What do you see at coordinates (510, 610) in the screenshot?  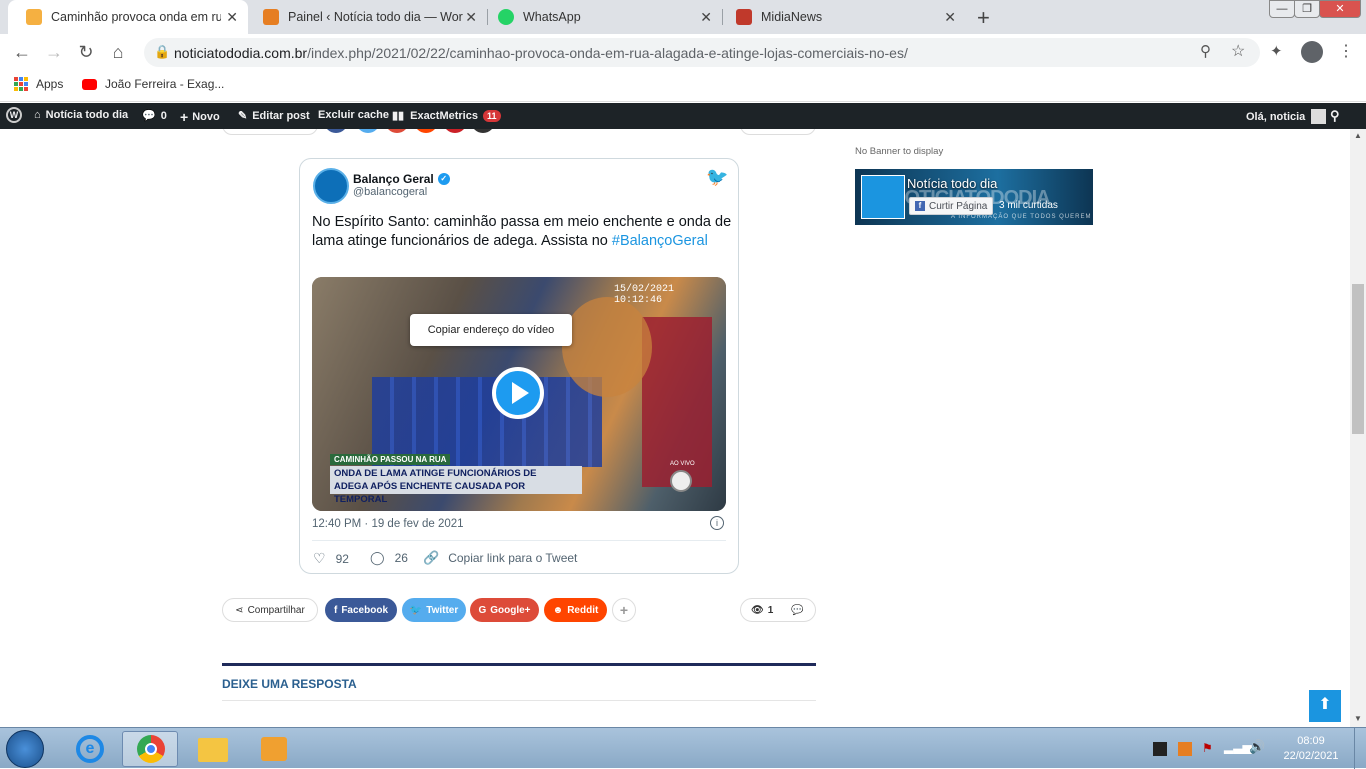 I see `google-label: Google+` at bounding box center [510, 610].